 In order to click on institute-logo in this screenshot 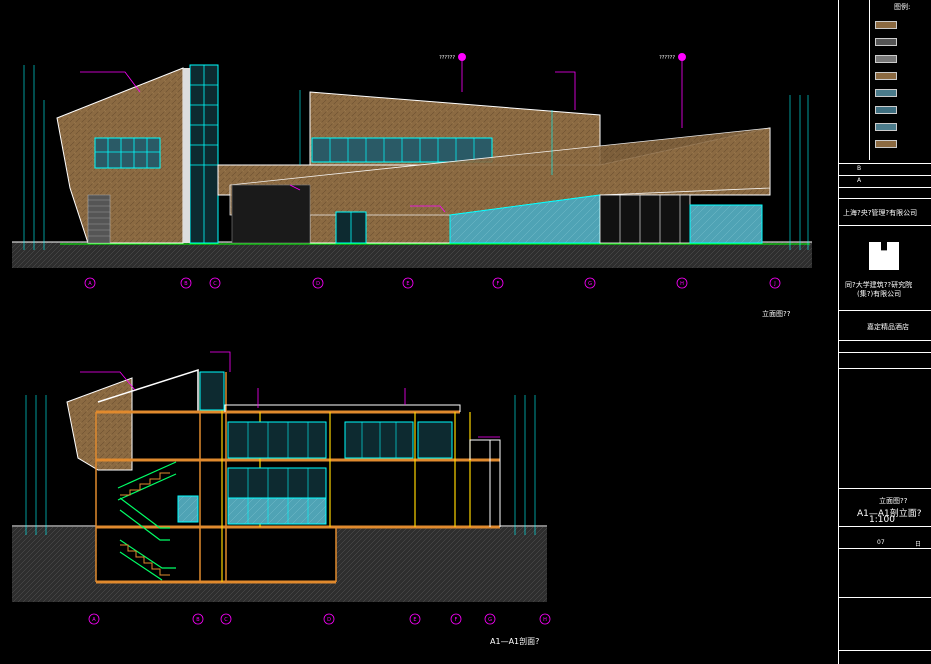, I will do `click(884, 256)`.